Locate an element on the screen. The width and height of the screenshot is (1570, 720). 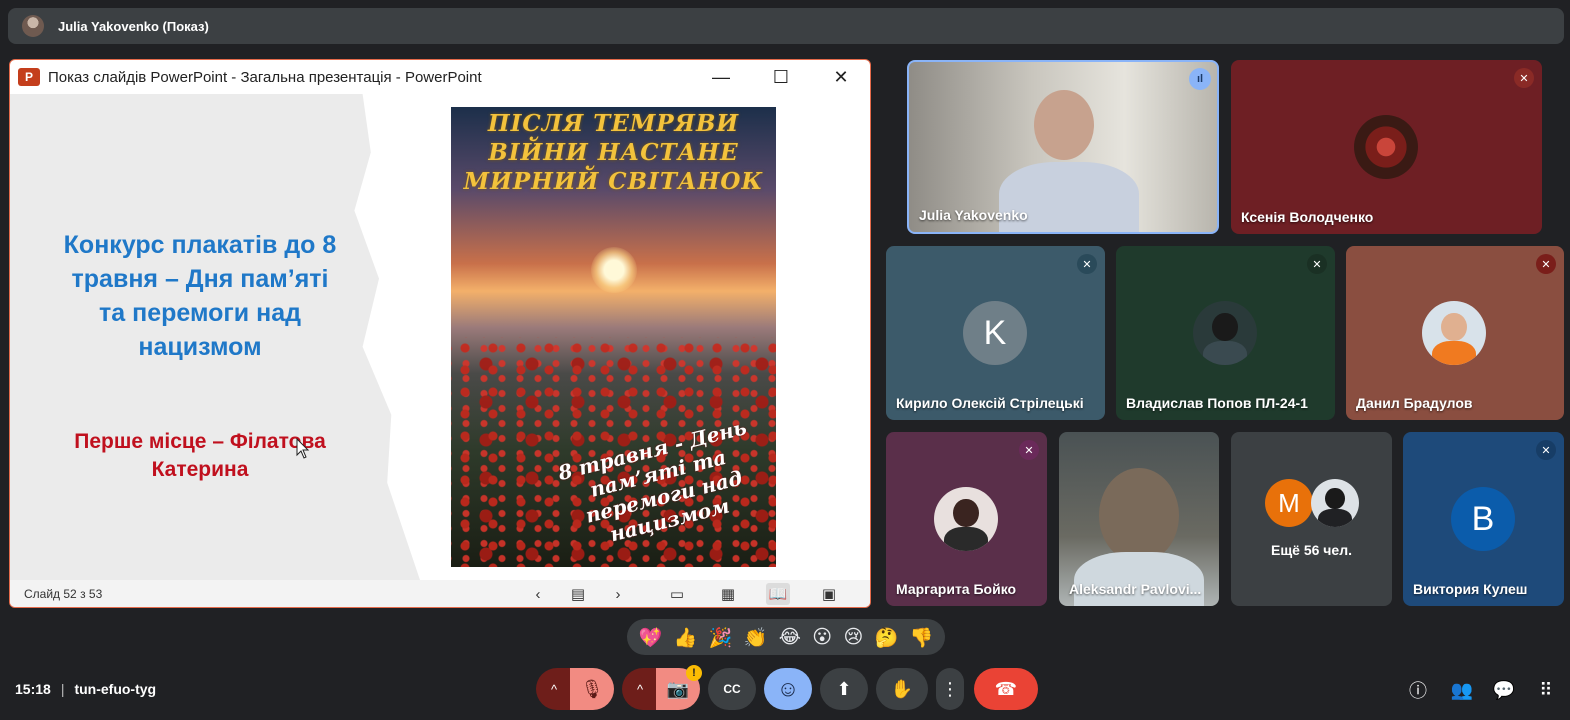
meeting-time: 15:18 is located at coordinates (33, 689).